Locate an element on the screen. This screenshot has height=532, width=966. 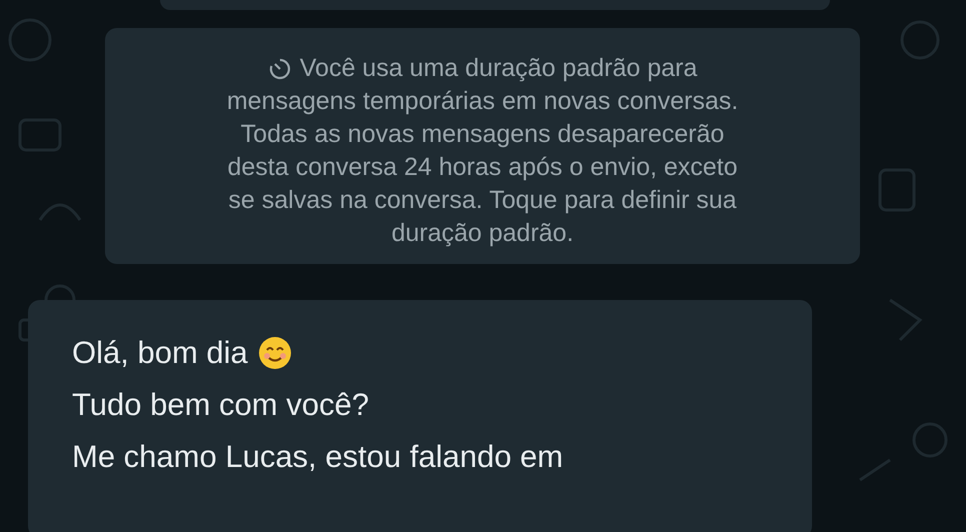
message-text: Olá, bom dia is located at coordinates (160, 353).